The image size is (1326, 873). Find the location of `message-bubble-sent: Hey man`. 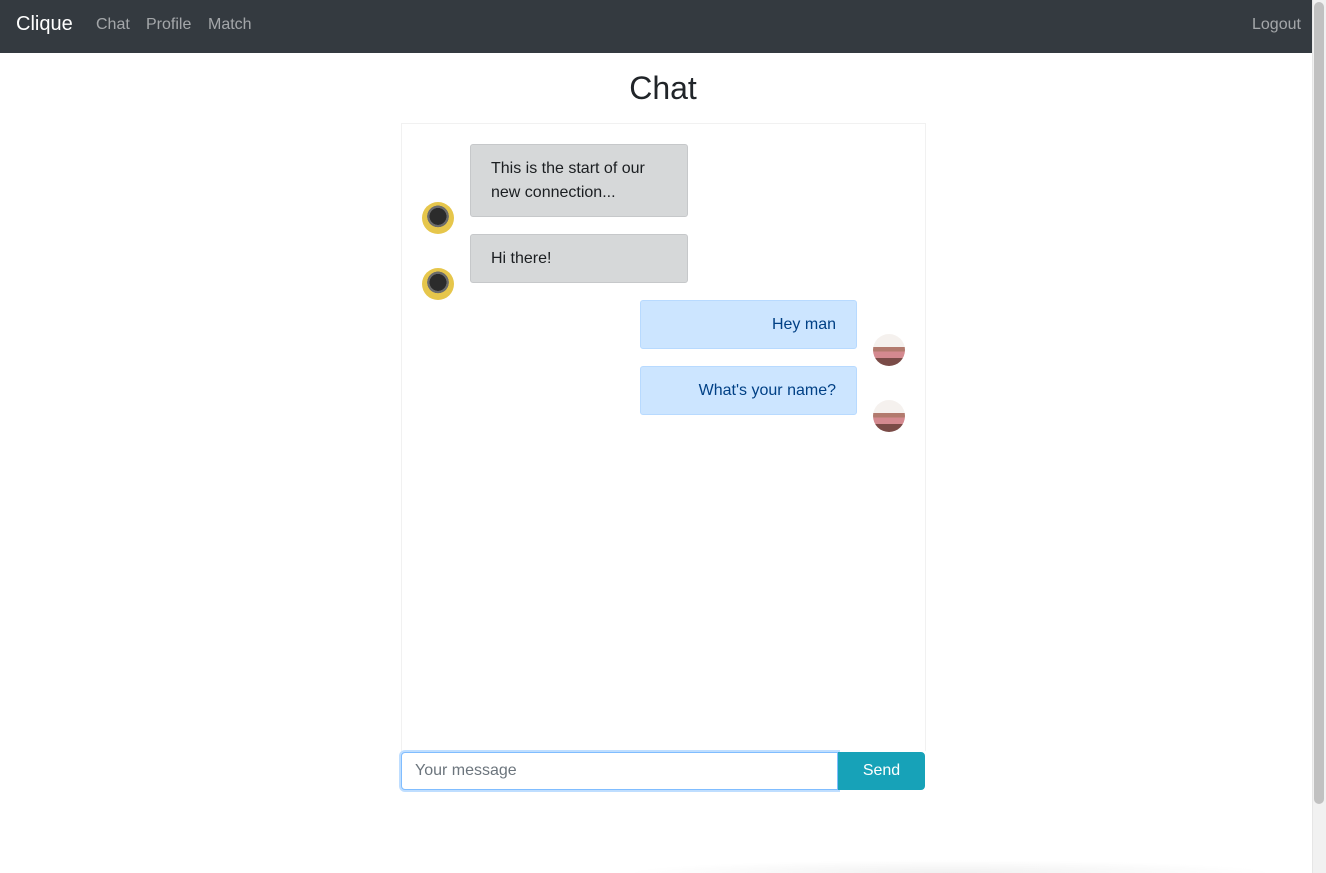

message-bubble-sent: Hey man is located at coordinates (748, 324).